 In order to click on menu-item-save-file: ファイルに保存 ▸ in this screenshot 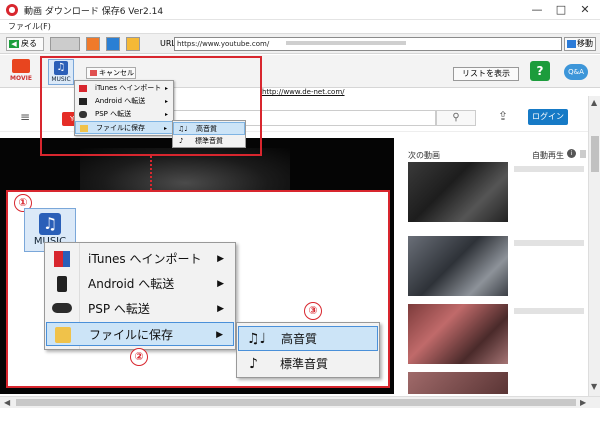, I will do `click(124, 127)`.